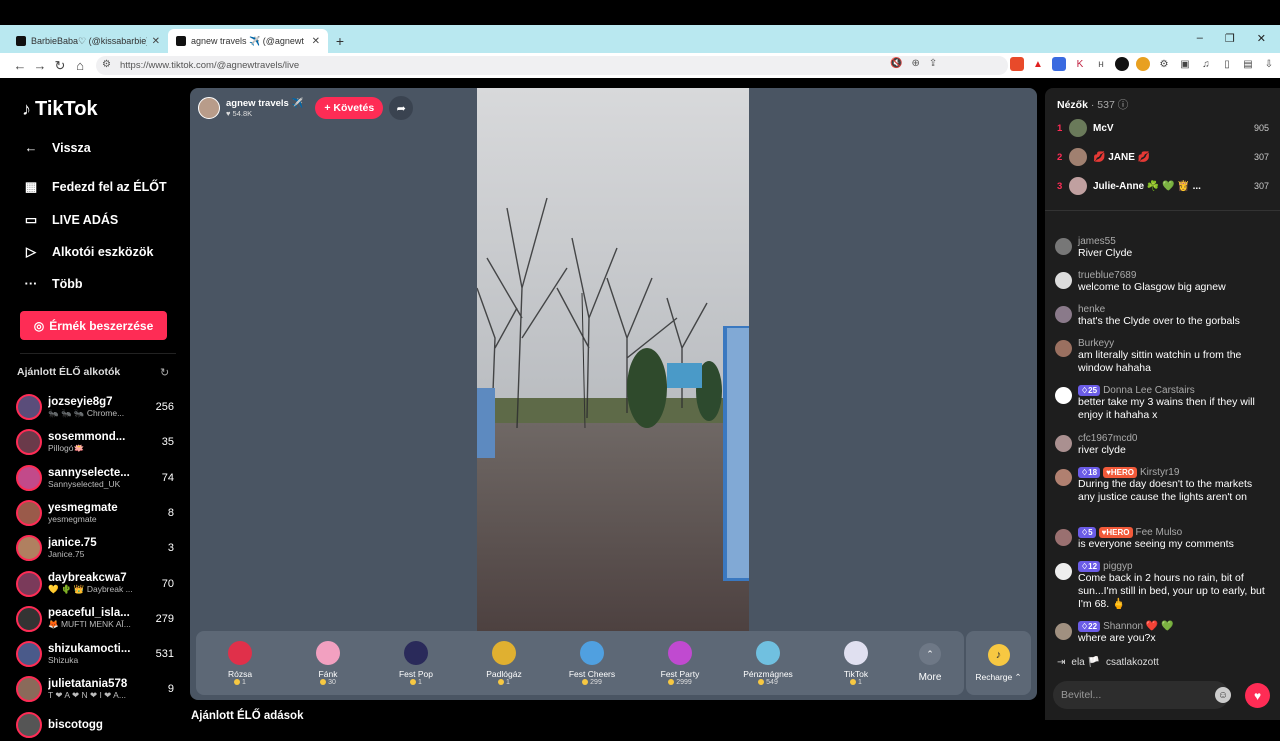  I want to click on reload-icon: ↻, so click(60, 66).